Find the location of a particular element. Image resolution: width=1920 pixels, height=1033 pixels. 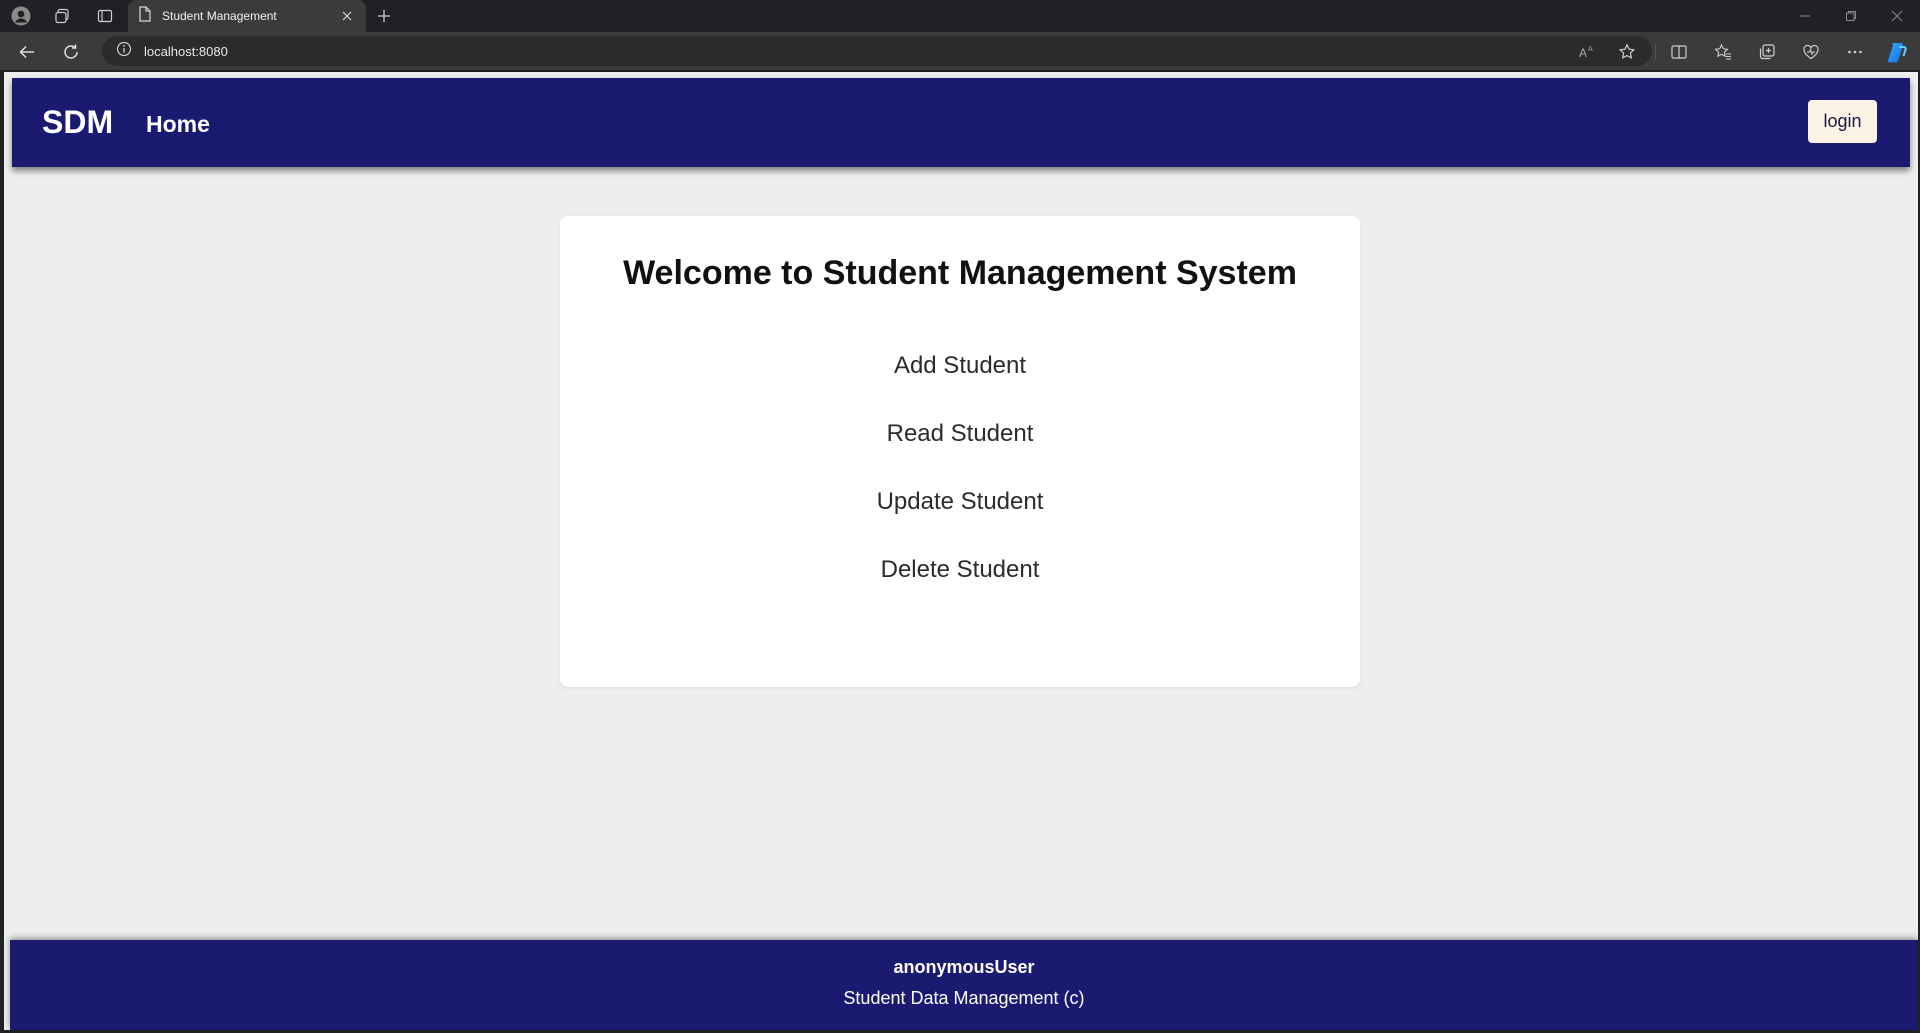

profile-icon is located at coordinates (21, 16).